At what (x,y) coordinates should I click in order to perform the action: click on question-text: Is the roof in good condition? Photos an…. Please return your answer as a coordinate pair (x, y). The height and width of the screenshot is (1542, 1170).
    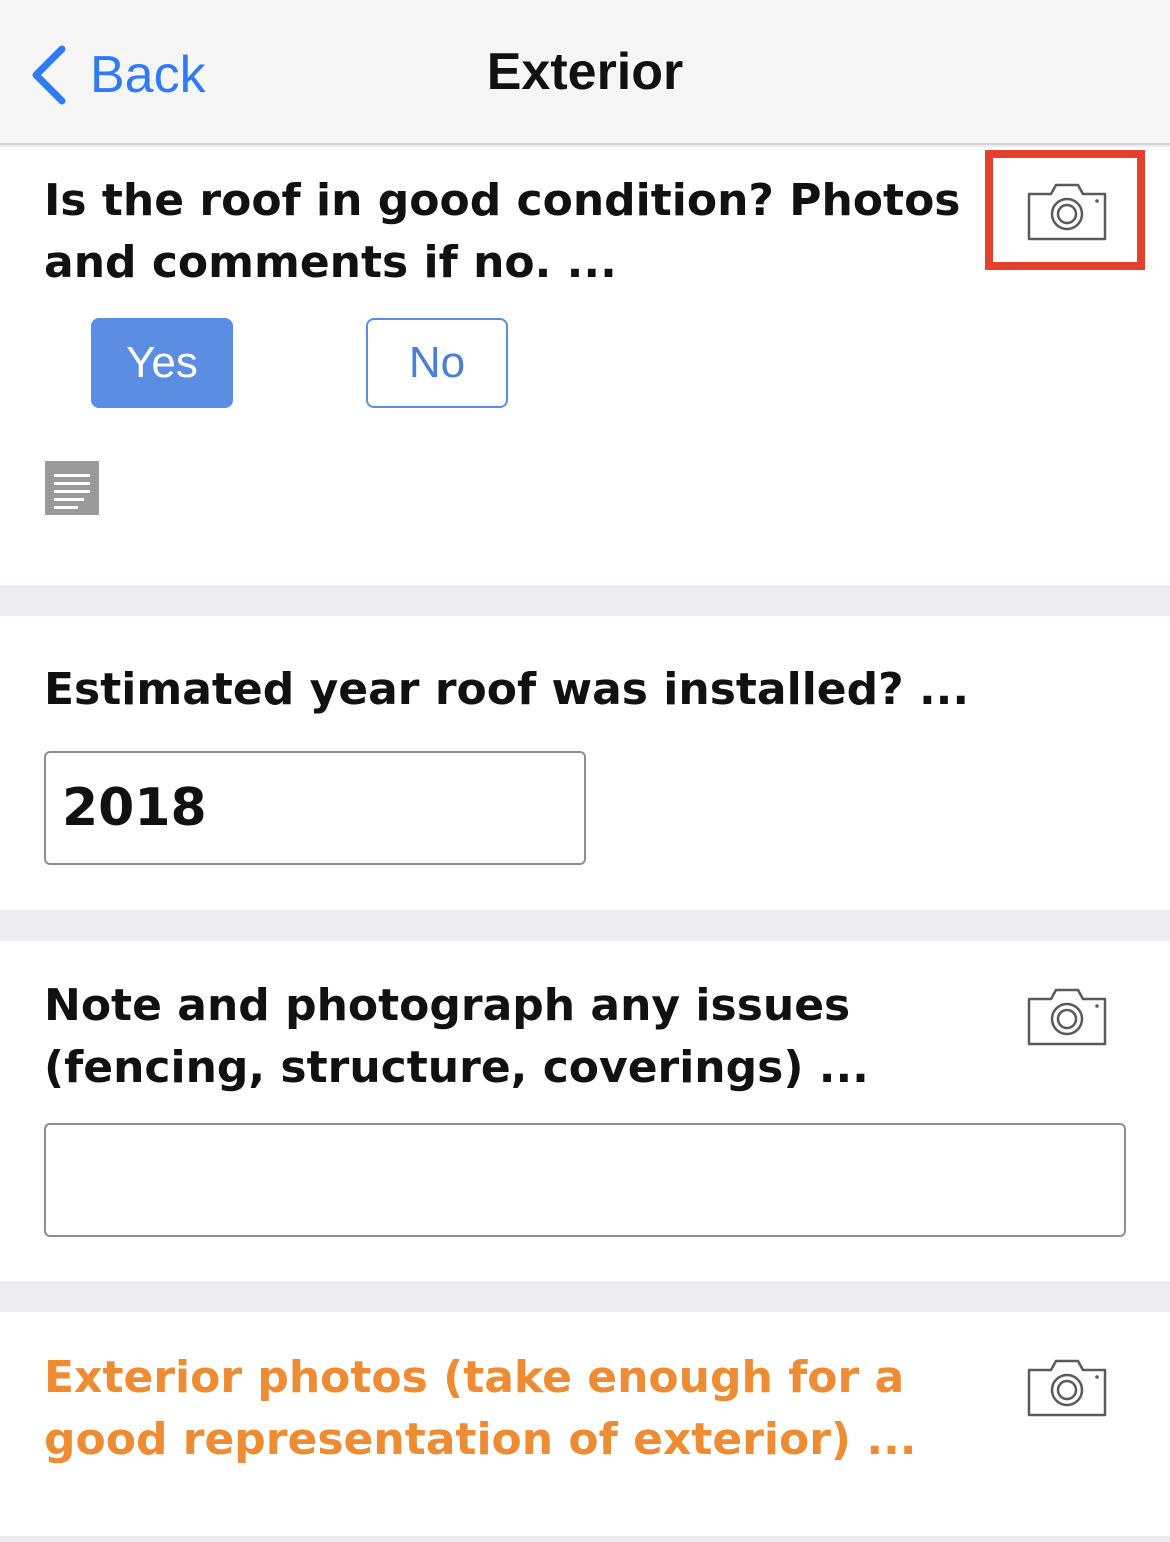
    Looking at the image, I should click on (502, 232).